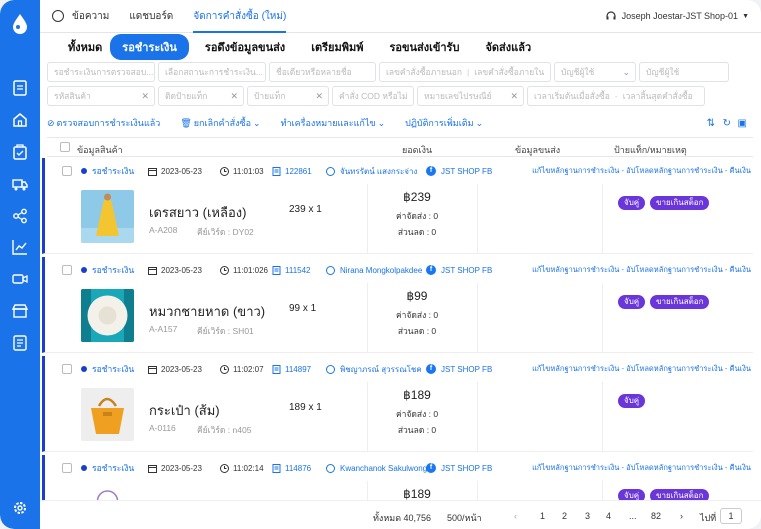 This screenshot has width=761, height=529. What do you see at coordinates (424, 47) in the screenshot?
I see `status-tab-awaiting-pickup: รอขนส่งเข้ารับ` at bounding box center [424, 47].